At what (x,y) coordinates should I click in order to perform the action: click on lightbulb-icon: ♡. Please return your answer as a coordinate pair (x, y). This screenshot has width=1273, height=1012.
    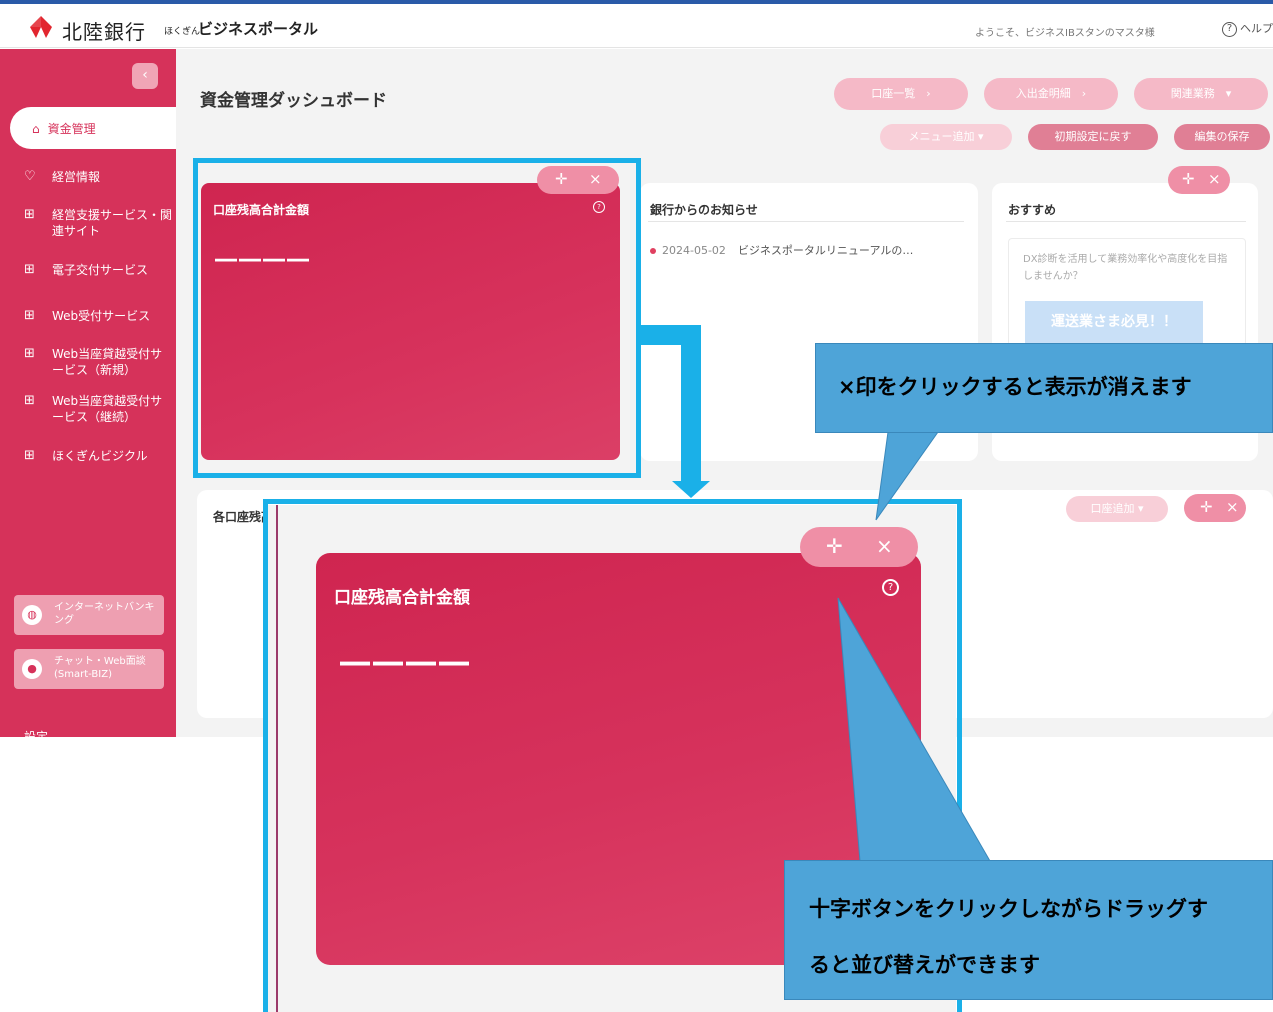
    Looking at the image, I should click on (30, 176).